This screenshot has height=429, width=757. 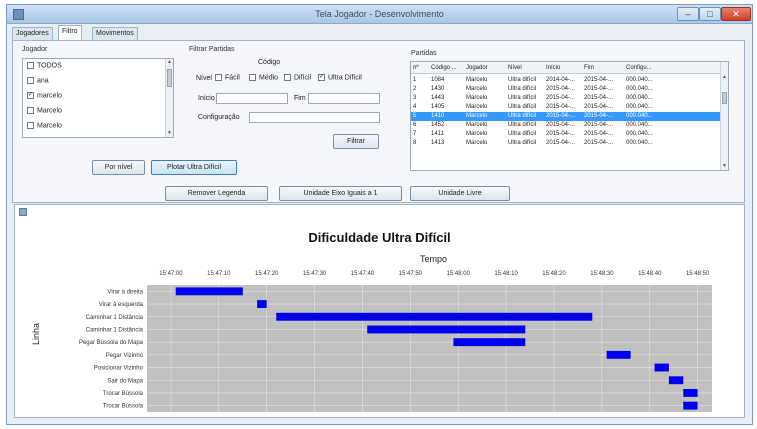 What do you see at coordinates (115, 33) in the screenshot?
I see `tab-movimentos: Movimentos` at bounding box center [115, 33].